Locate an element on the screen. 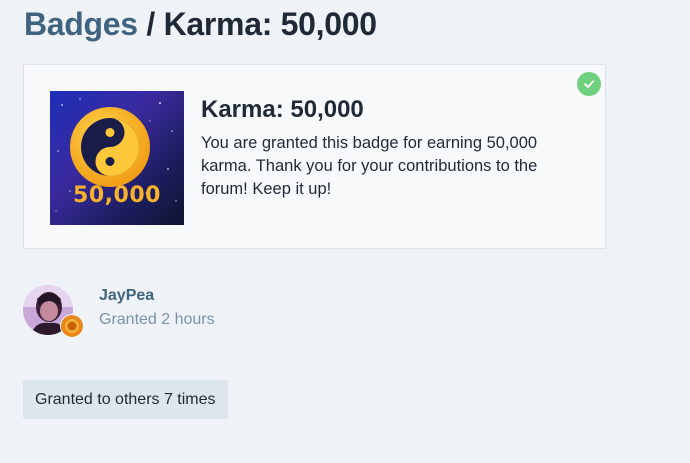 The width and height of the screenshot is (690, 463). badge-name: Karma: 50,000 is located at coordinates (282, 109).